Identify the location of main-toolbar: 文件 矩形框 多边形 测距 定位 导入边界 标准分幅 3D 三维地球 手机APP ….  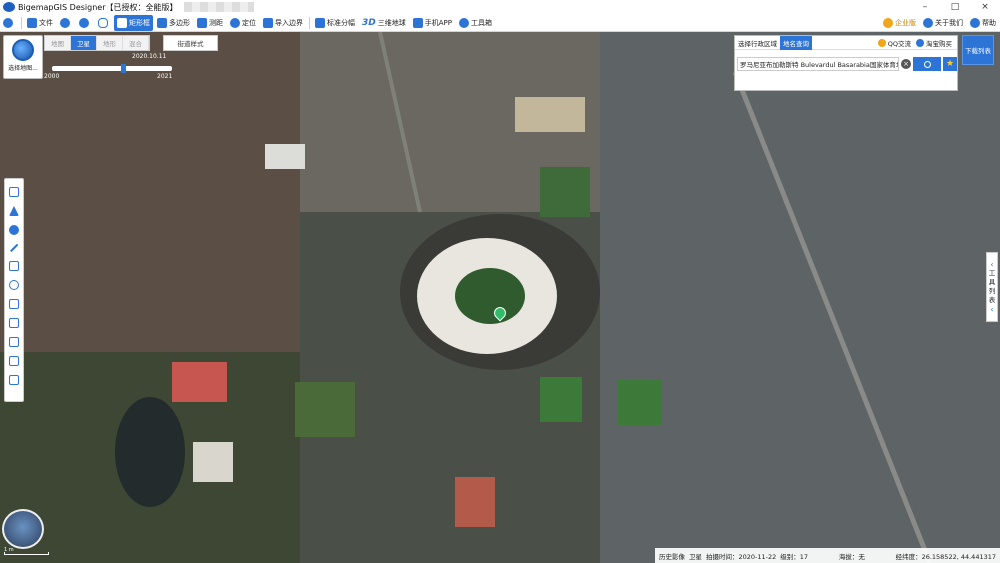
(500, 23).